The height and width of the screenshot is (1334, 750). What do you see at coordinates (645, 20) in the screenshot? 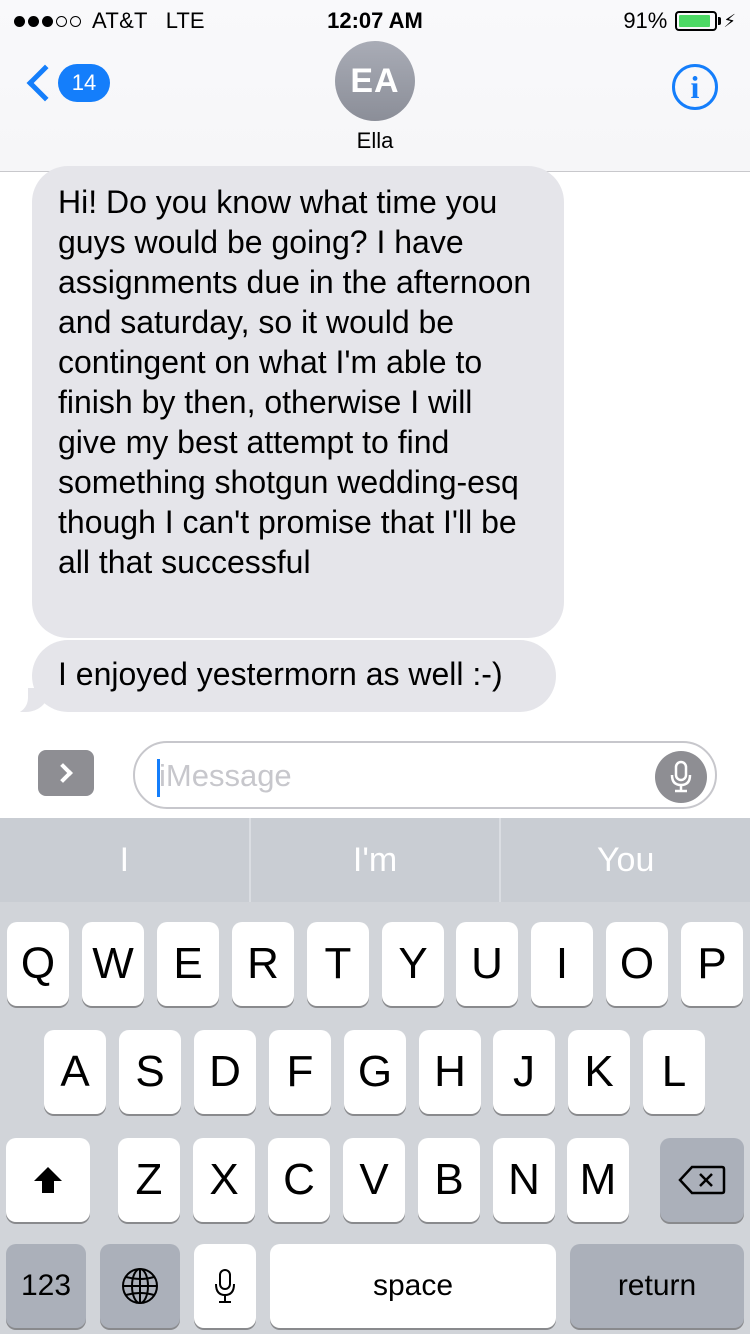
I see `battery-percent: 91%` at bounding box center [645, 20].